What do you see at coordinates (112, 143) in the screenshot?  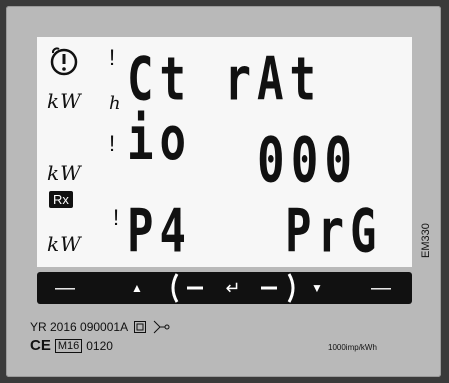 I see `warning-mark-2: !` at bounding box center [112, 143].